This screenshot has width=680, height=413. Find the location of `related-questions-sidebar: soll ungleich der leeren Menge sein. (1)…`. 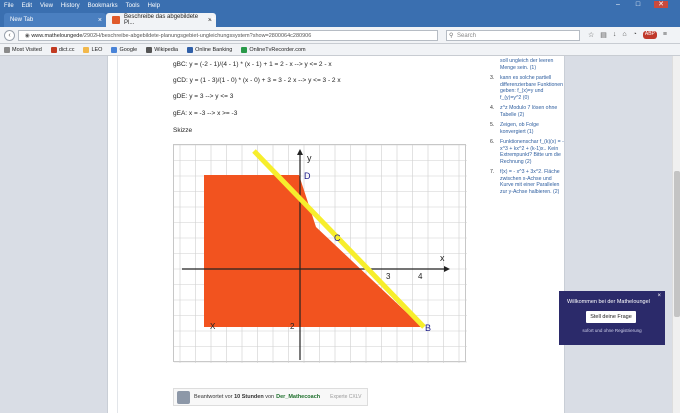

related-questions-sidebar: soll ungleich der leeren Menge sein. (1)… is located at coordinates (528, 234).